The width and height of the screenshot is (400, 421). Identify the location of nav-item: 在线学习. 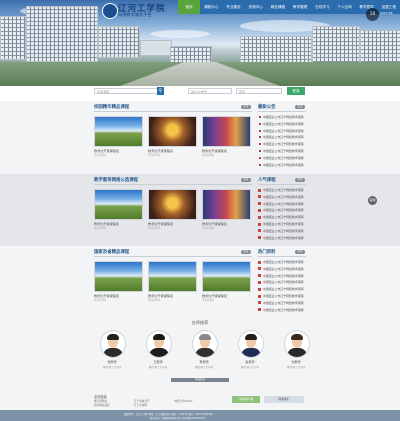
(322, 7).